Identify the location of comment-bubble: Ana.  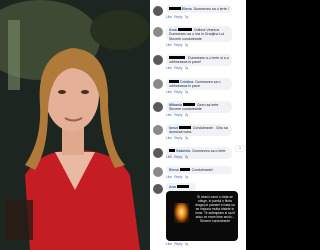
(181, 187).